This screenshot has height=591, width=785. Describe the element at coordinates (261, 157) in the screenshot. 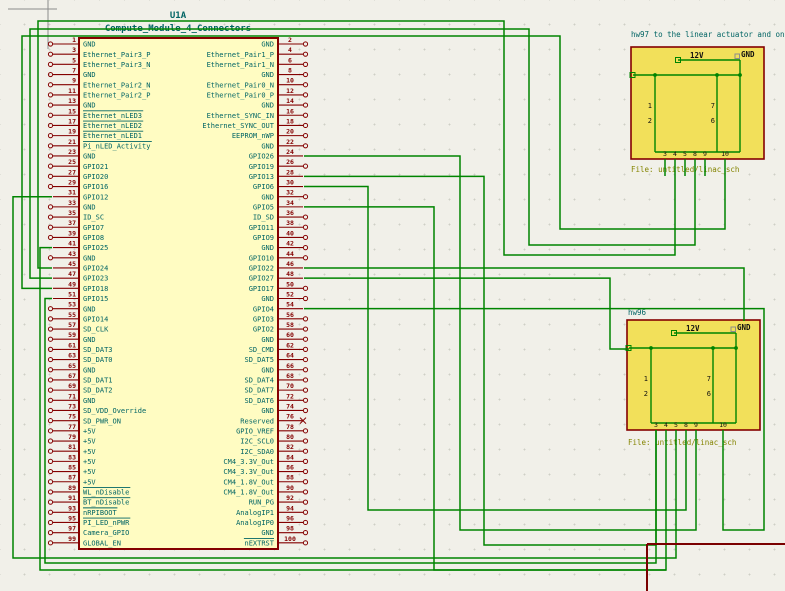

I see `pin-text: GPIO26` at that location.